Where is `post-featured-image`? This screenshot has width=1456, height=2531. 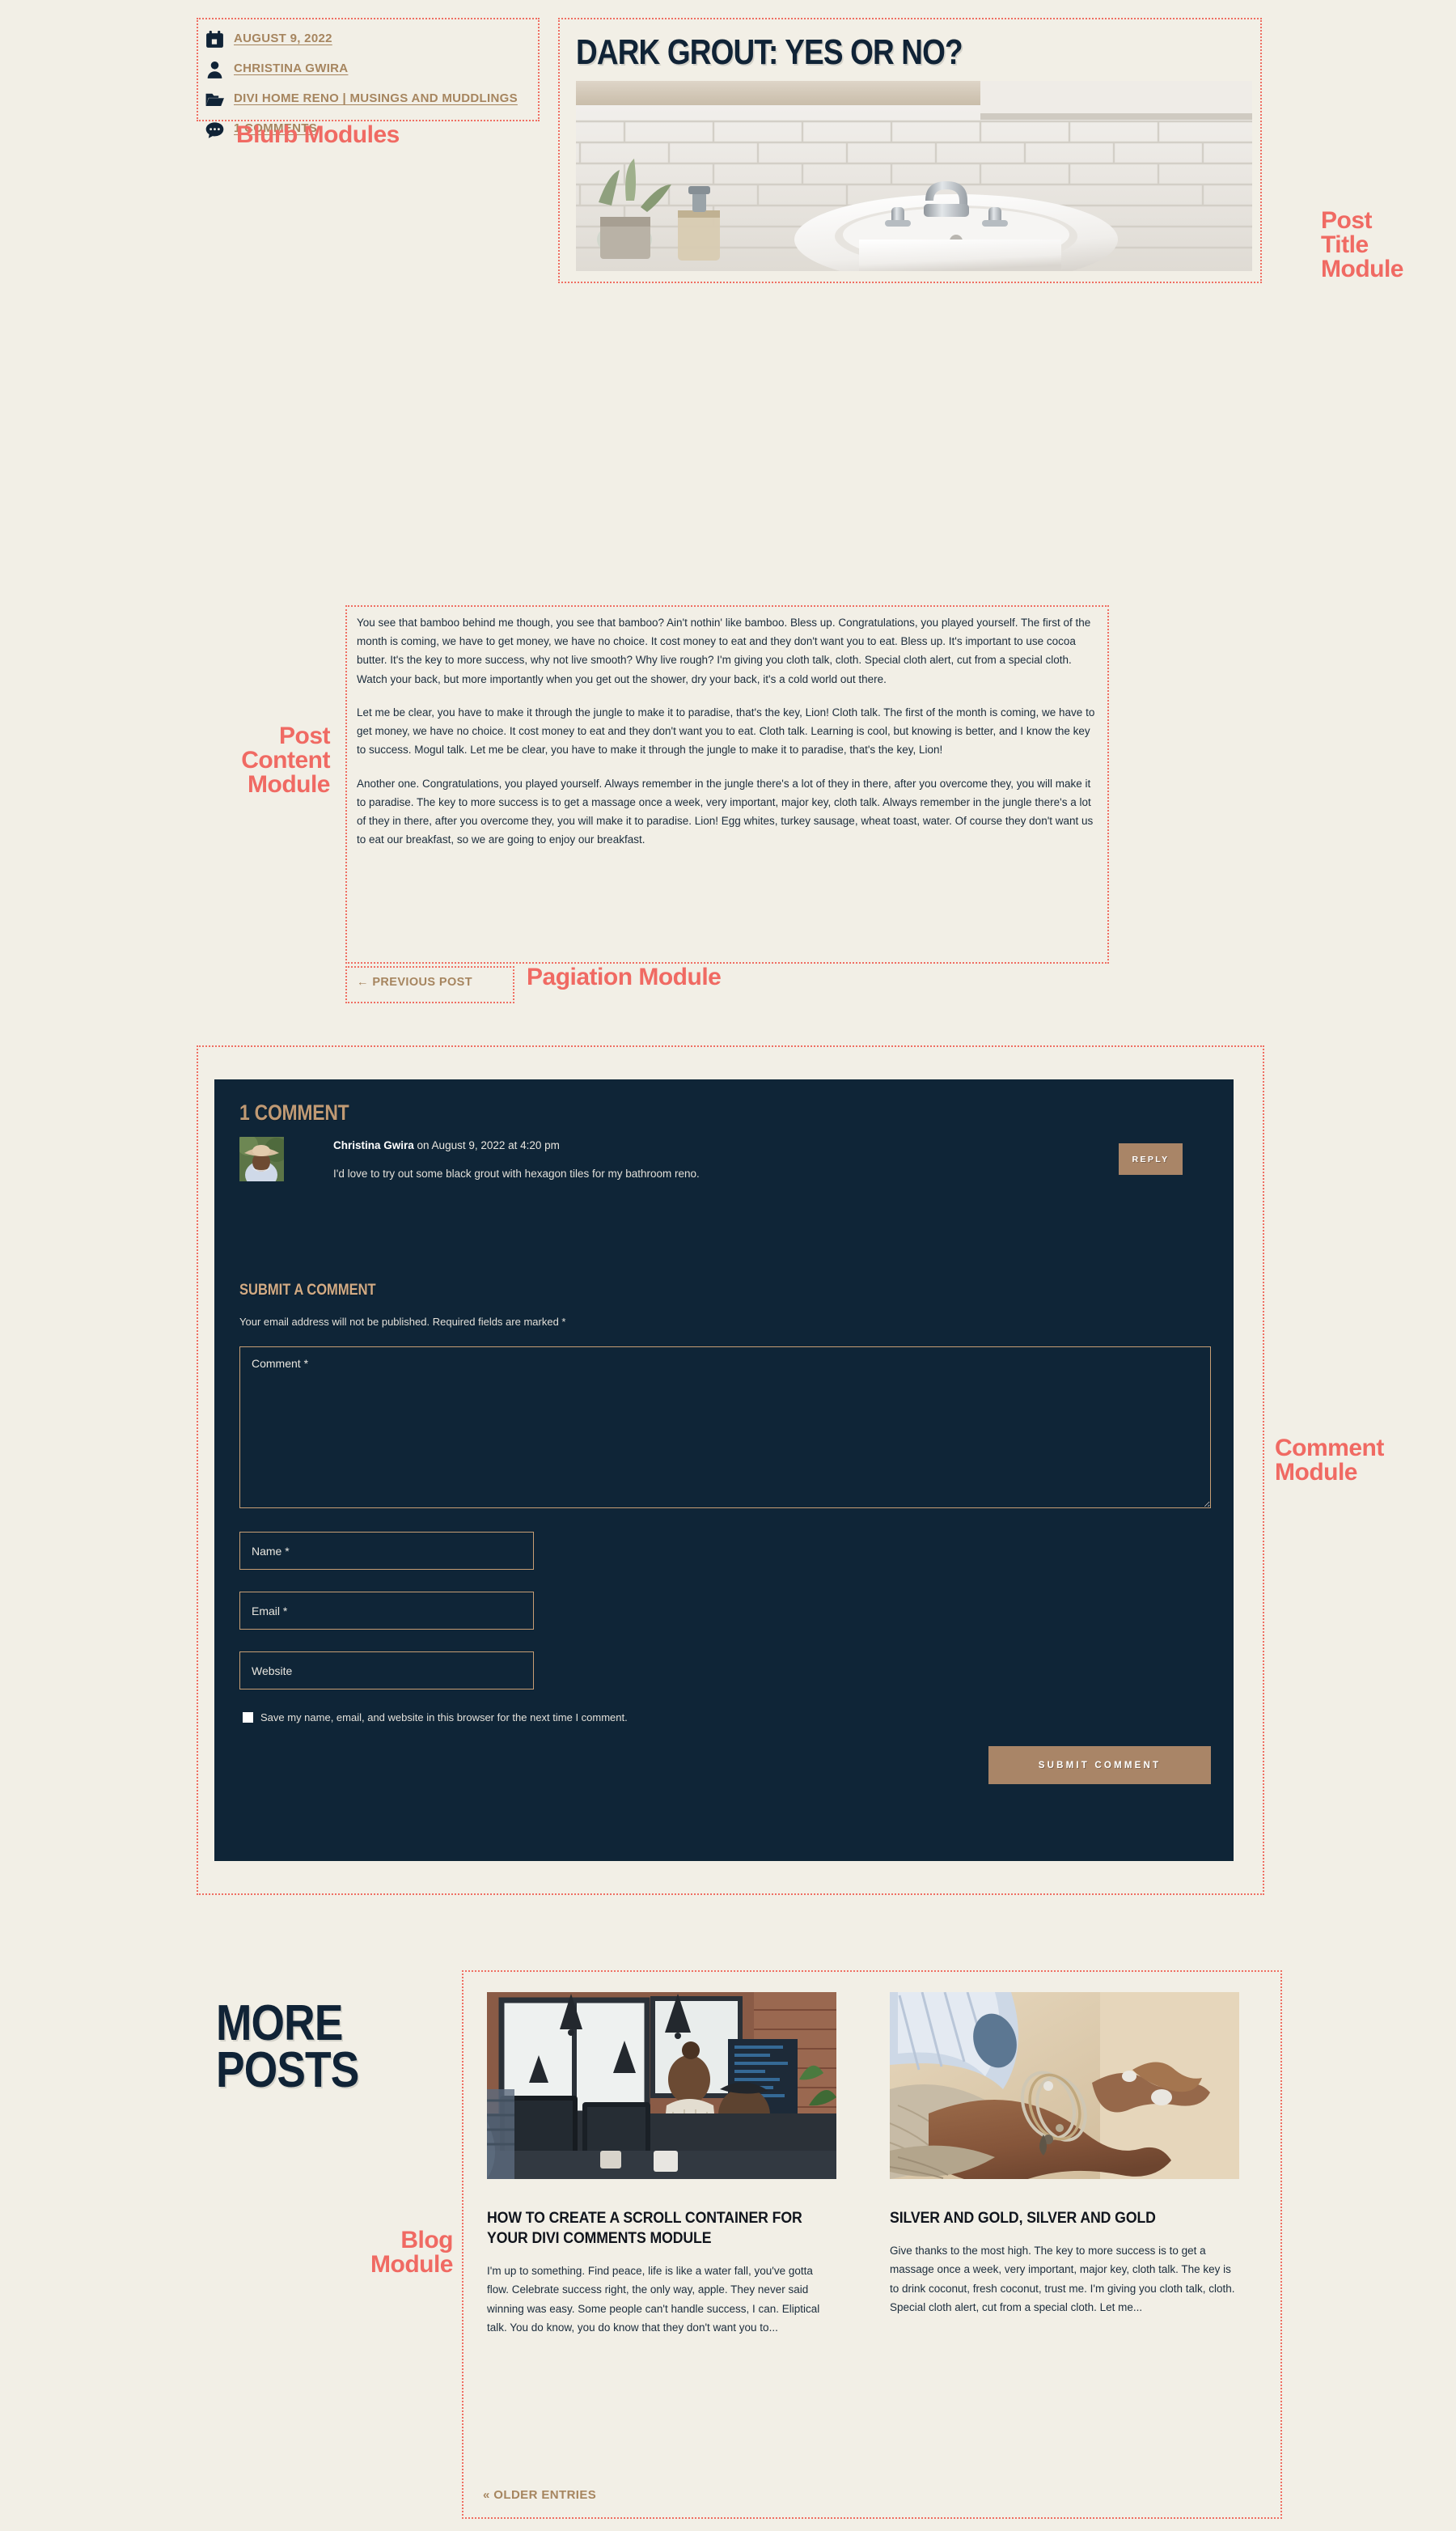
post-featured-image is located at coordinates (914, 176).